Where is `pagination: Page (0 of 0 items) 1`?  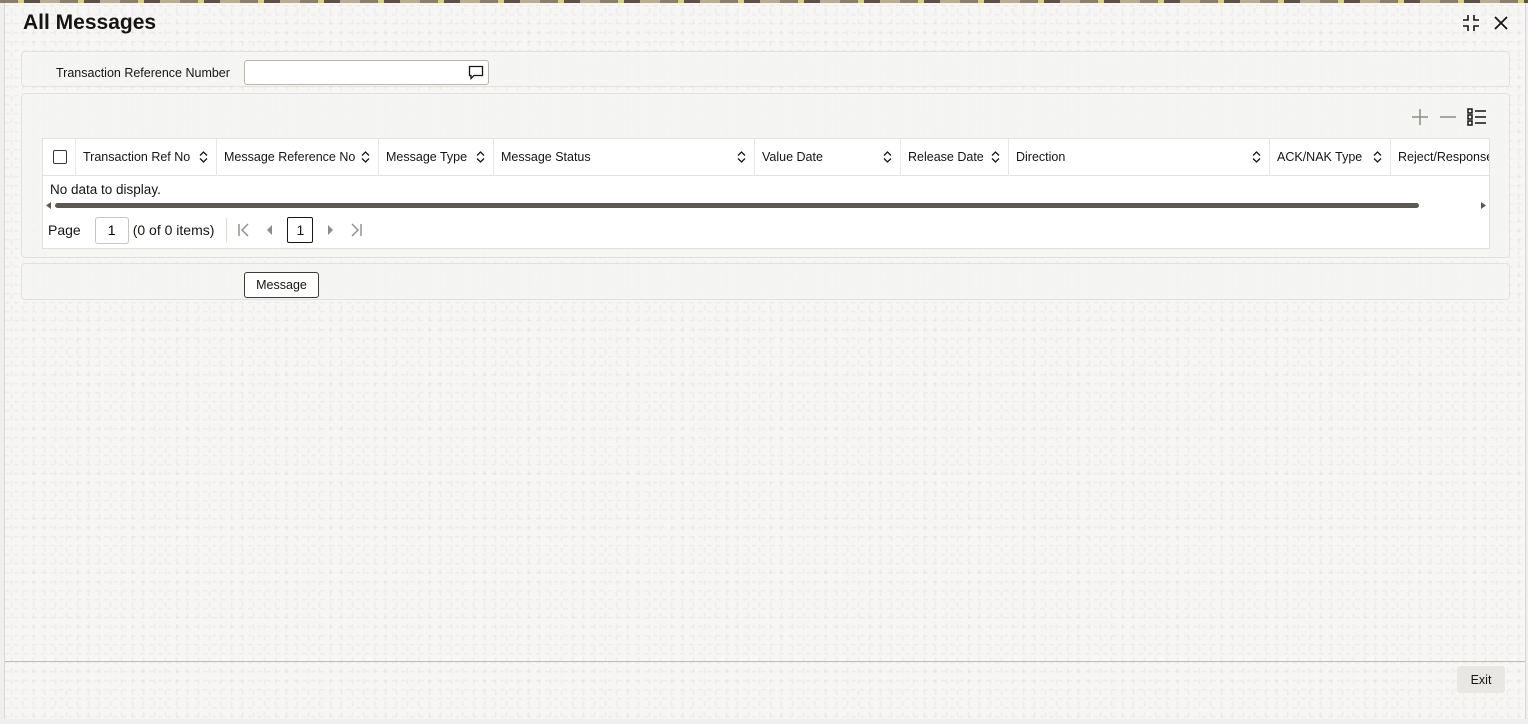 pagination: Page (0 of 0 items) 1 is located at coordinates (205, 230).